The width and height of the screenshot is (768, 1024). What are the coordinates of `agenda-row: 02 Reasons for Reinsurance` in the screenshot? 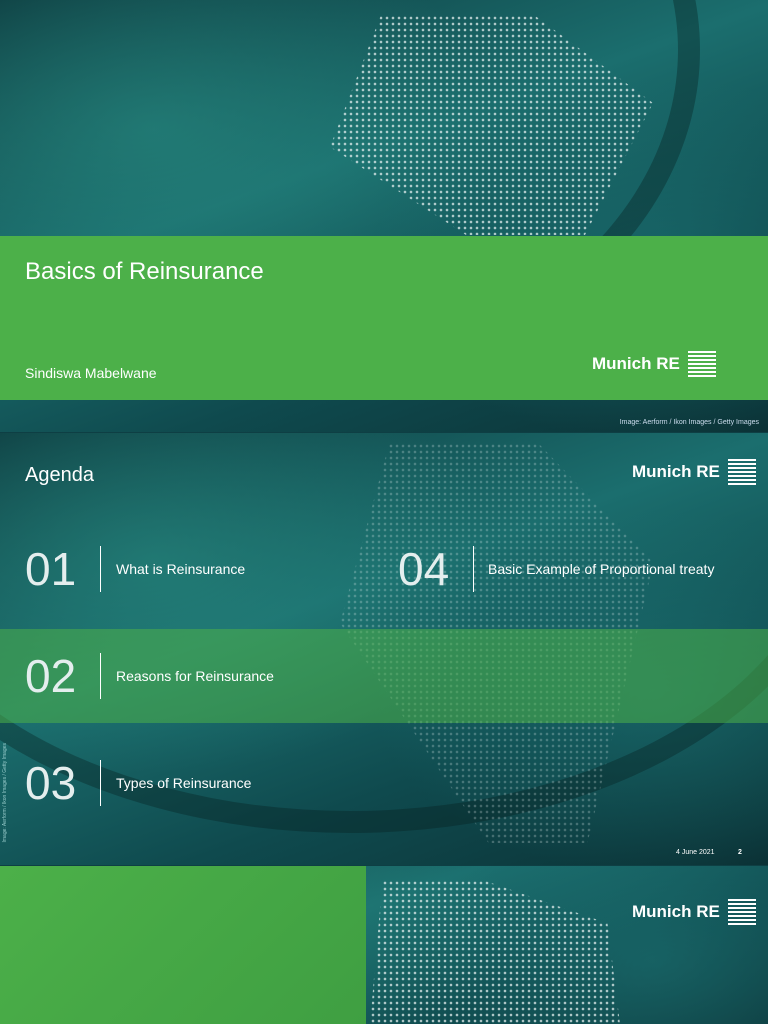 It's located at (384, 676).